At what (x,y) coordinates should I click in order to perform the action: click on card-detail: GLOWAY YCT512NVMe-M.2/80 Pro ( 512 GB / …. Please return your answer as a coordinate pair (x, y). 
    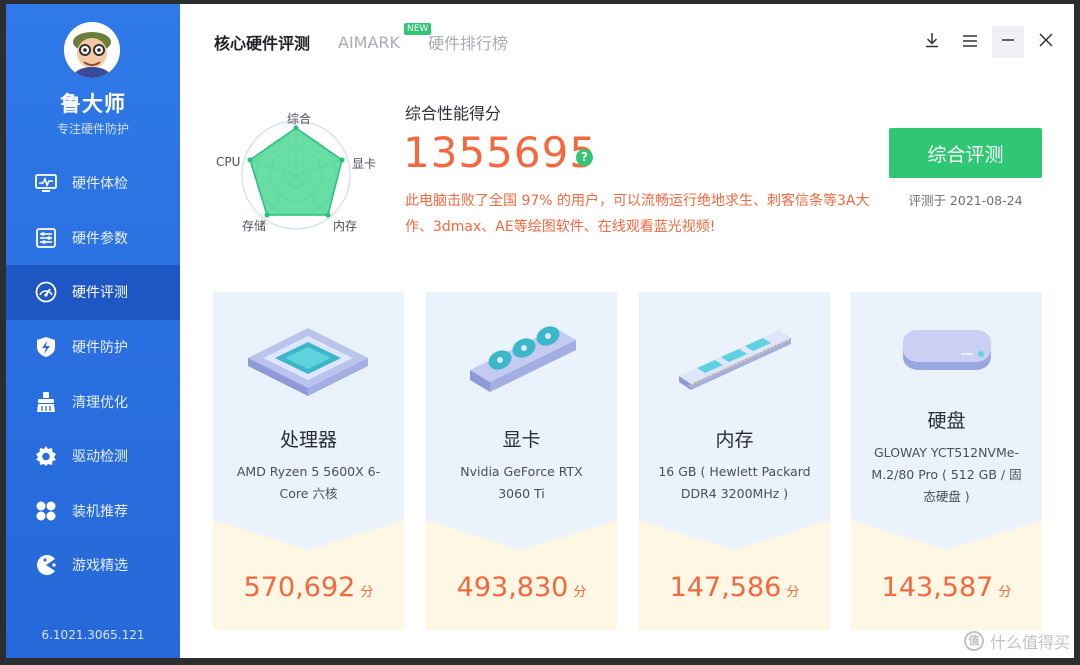
    Looking at the image, I should click on (946, 474).